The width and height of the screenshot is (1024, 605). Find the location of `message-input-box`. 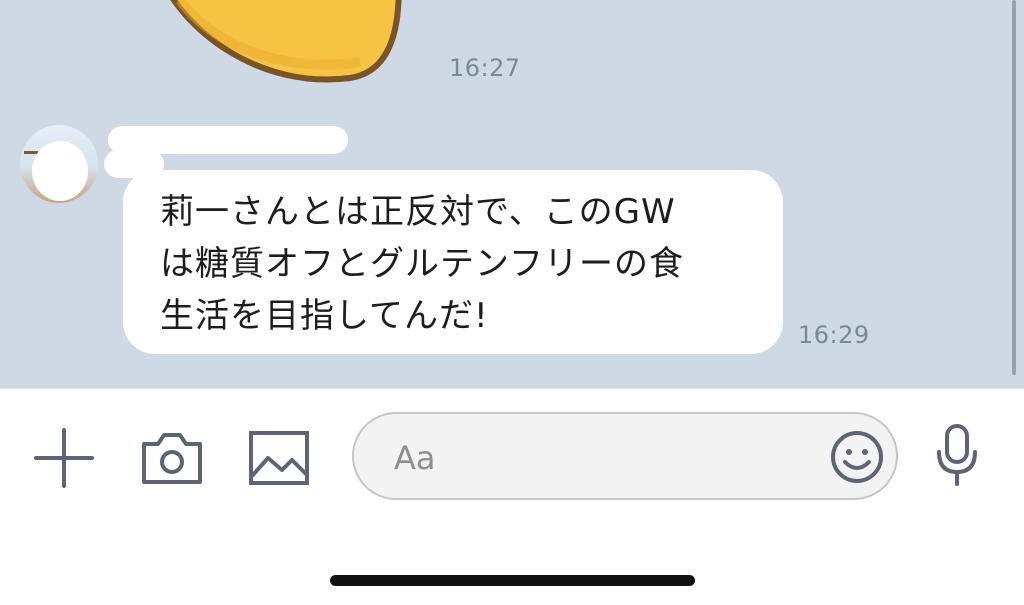

message-input-box is located at coordinates (625, 456).